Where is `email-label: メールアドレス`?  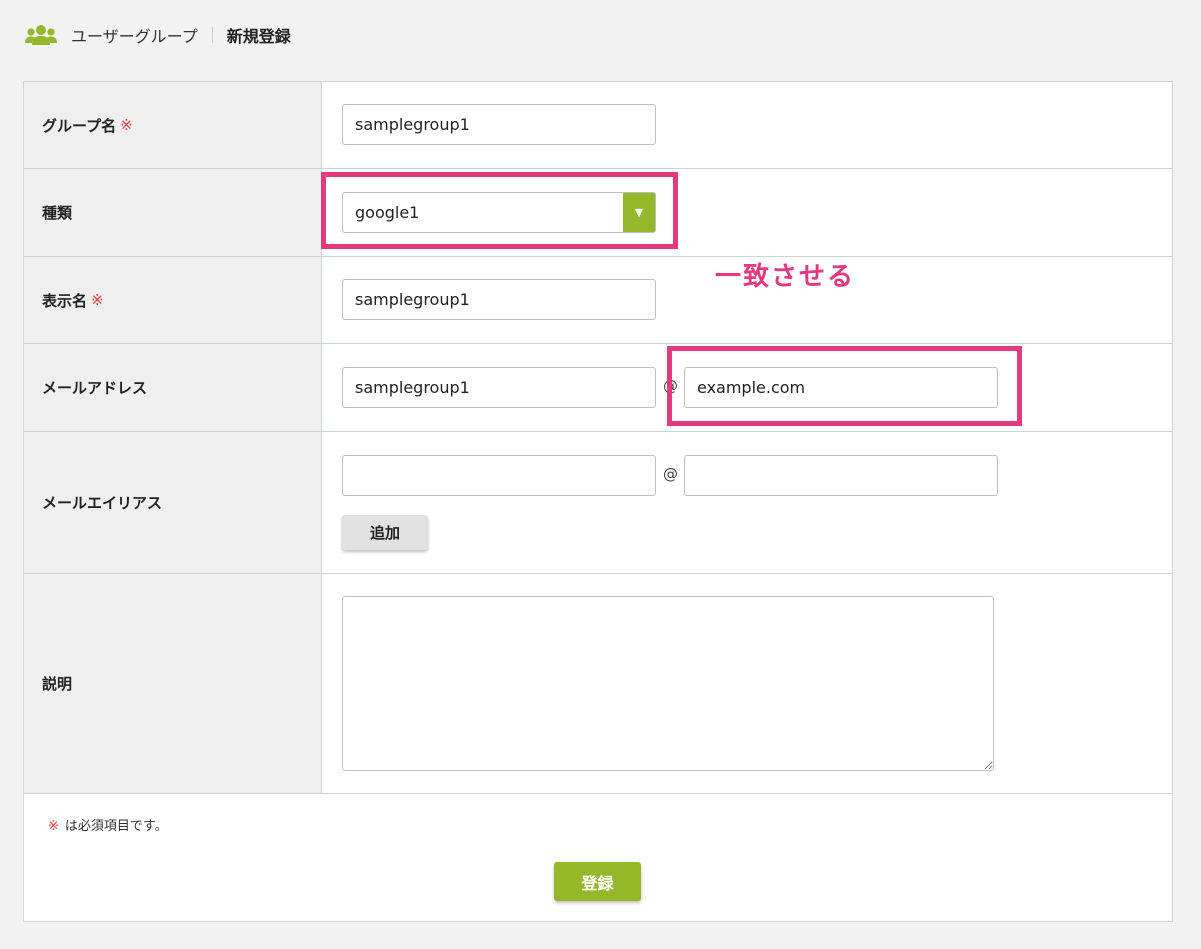
email-label: メールアドレス is located at coordinates (173, 387).